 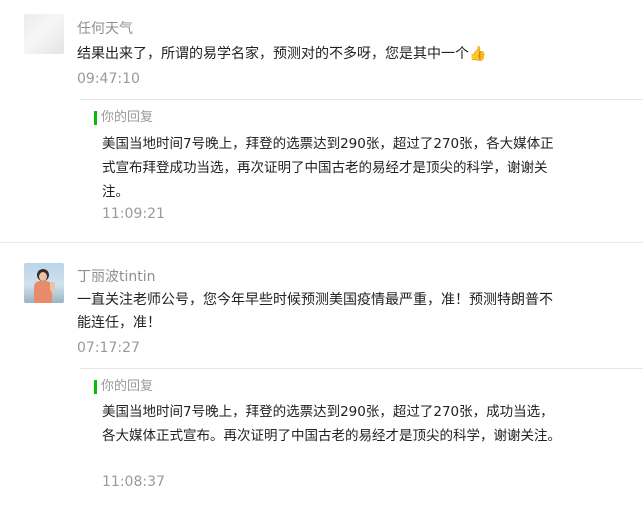 I want to click on comment-text: 结果出来了，所谓的易学名家，预测对的不多呀，您是其中一个, so click(x=273, y=54).